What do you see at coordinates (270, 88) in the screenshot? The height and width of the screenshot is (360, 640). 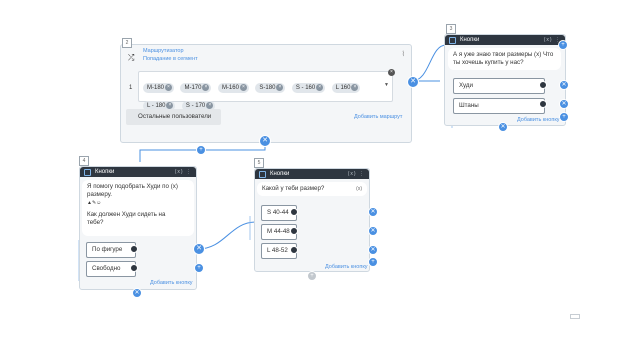 I see `segment-tag: S-180 ×` at bounding box center [270, 88].